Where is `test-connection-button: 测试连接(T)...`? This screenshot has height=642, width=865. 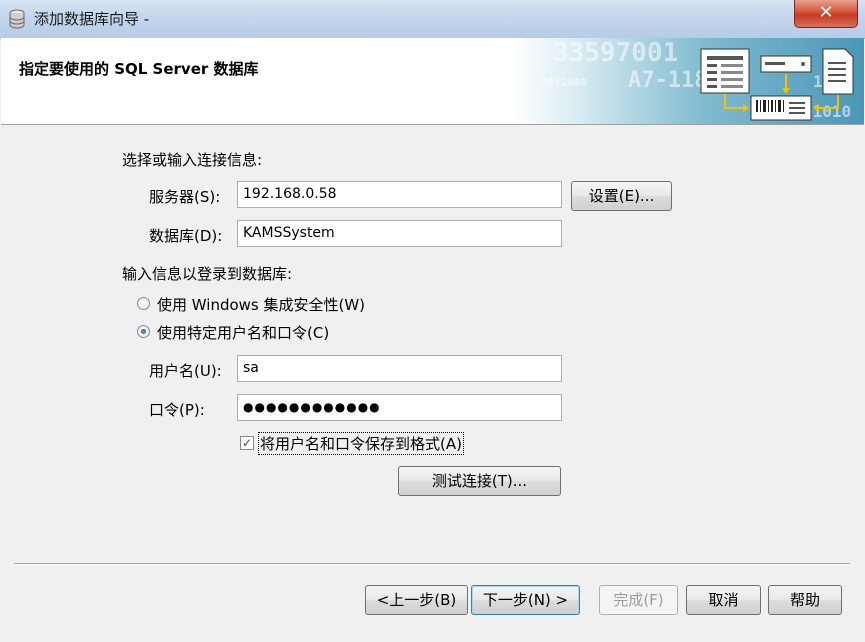 test-connection-button: 测试连接(T)... is located at coordinates (479, 481).